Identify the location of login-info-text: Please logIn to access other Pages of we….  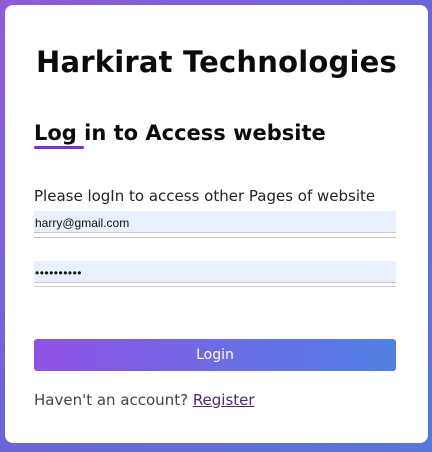
(205, 196).